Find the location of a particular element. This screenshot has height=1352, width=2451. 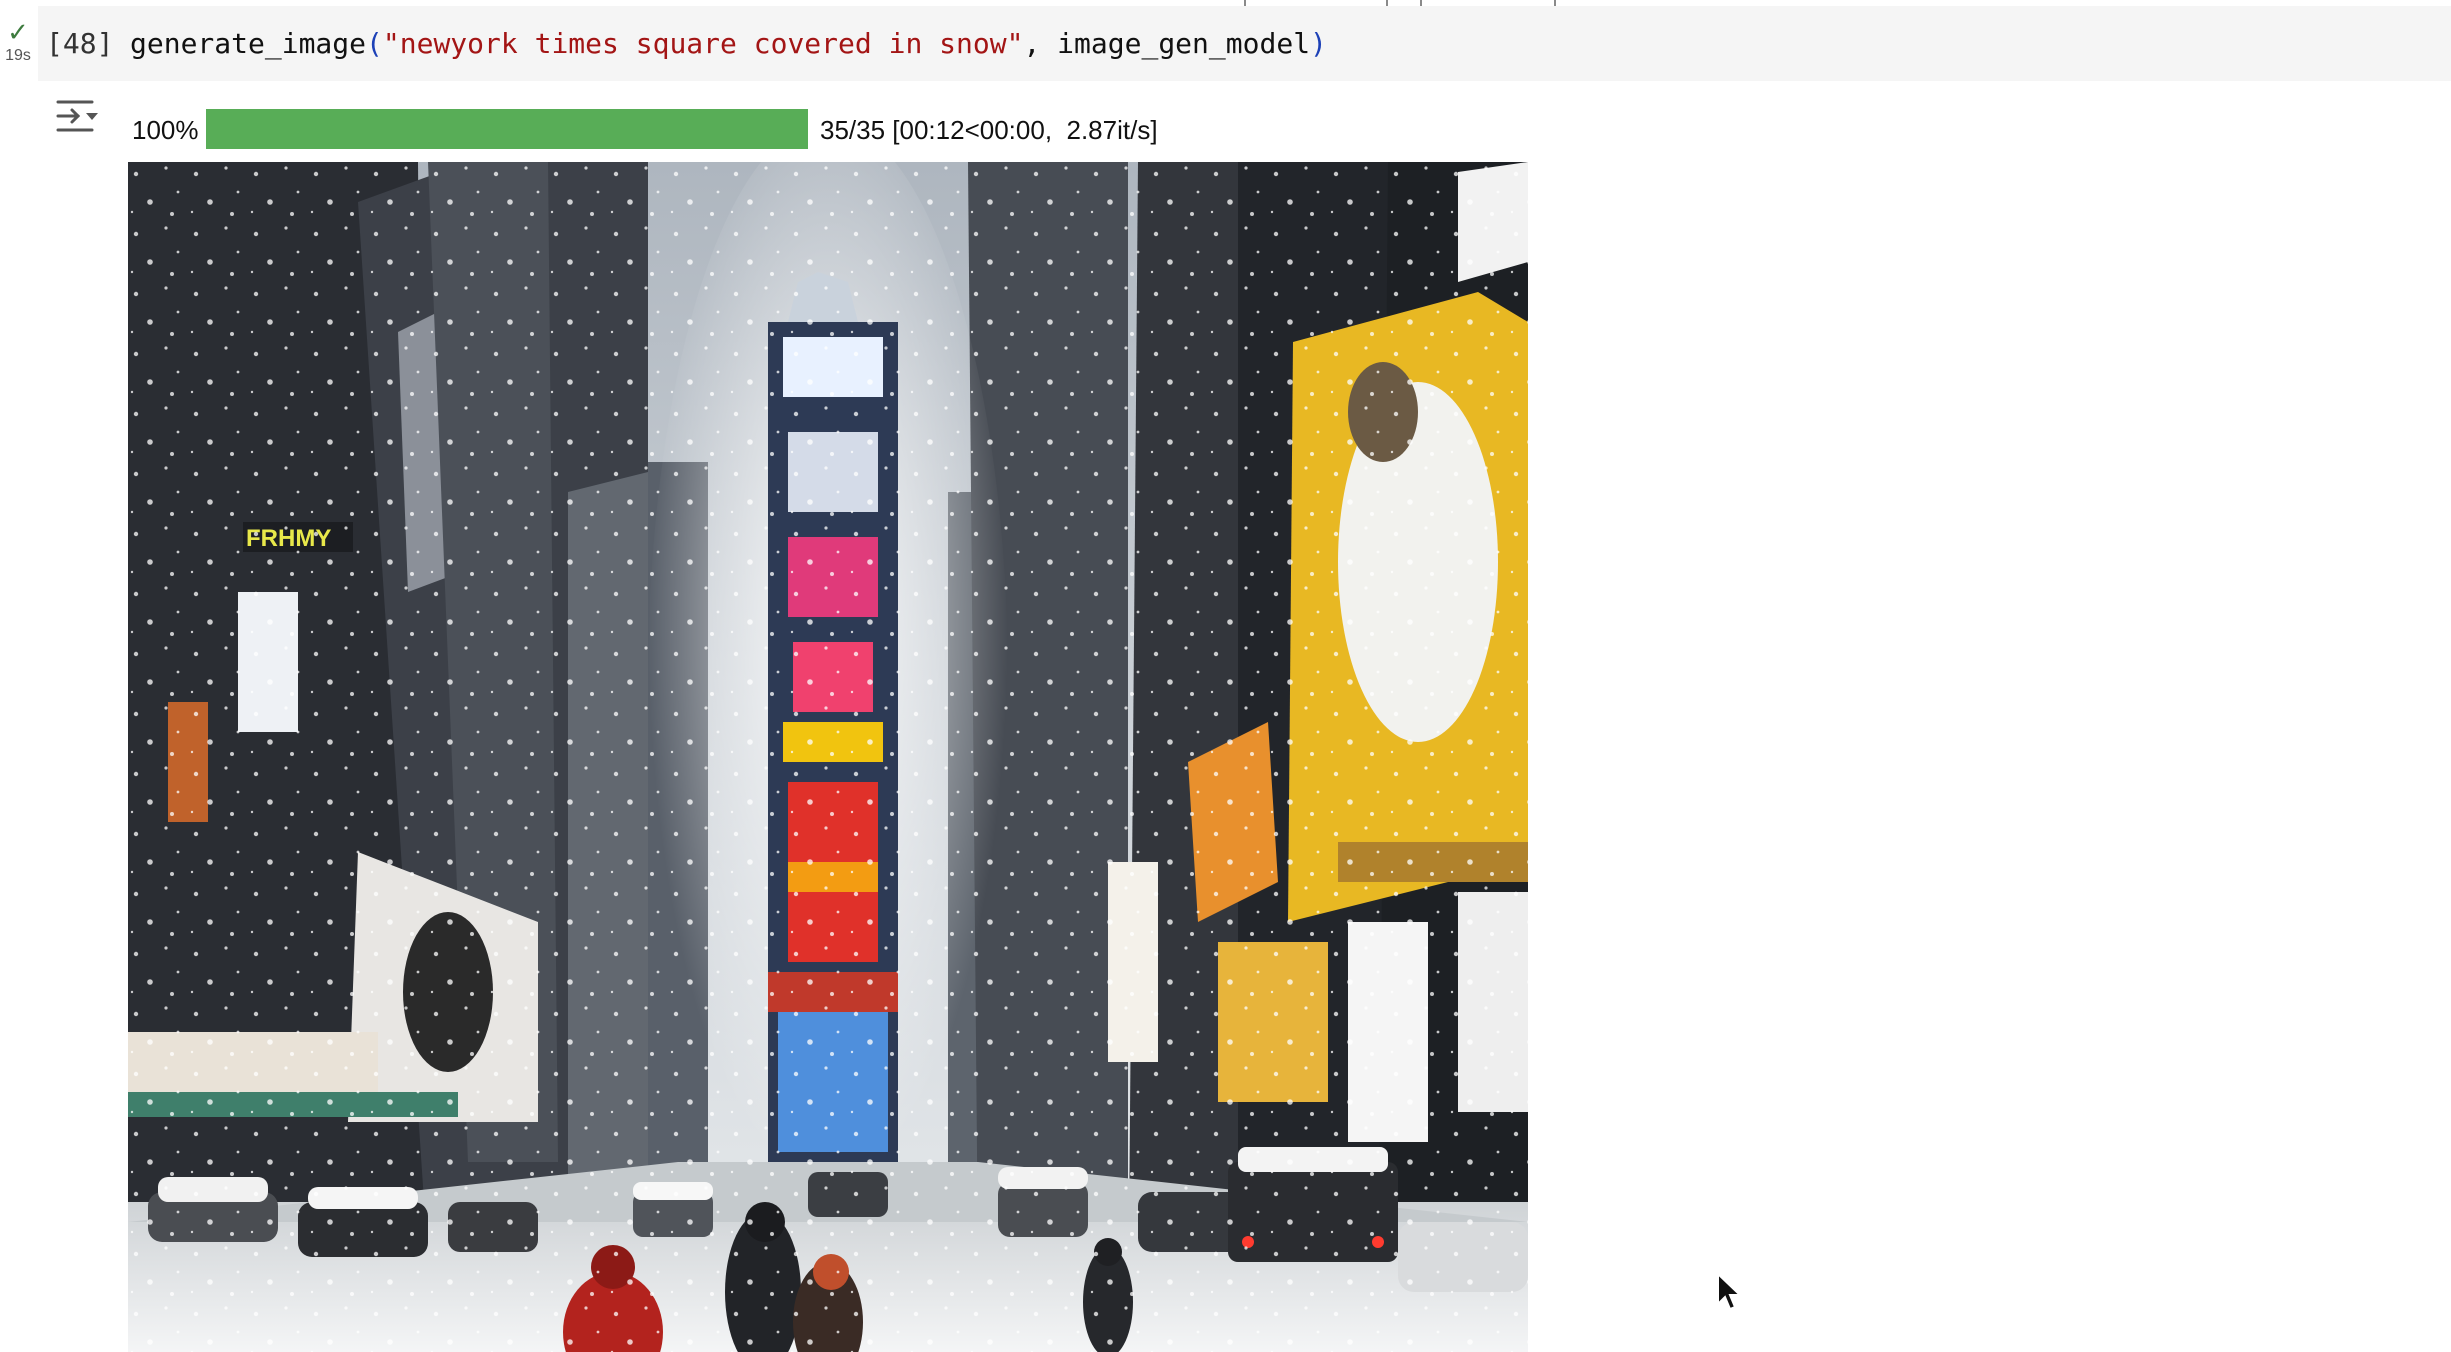

execution-count: [48] is located at coordinates (80, 43).